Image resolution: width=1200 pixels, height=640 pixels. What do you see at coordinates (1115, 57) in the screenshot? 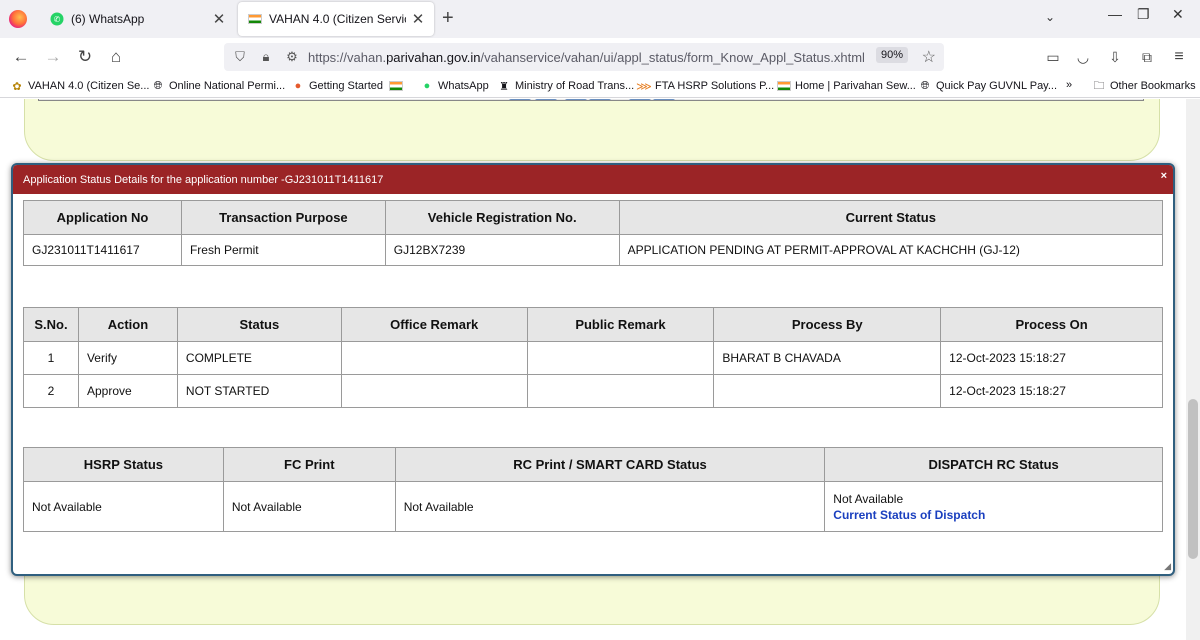
I see `downloads-icon: ⇩` at bounding box center [1115, 57].